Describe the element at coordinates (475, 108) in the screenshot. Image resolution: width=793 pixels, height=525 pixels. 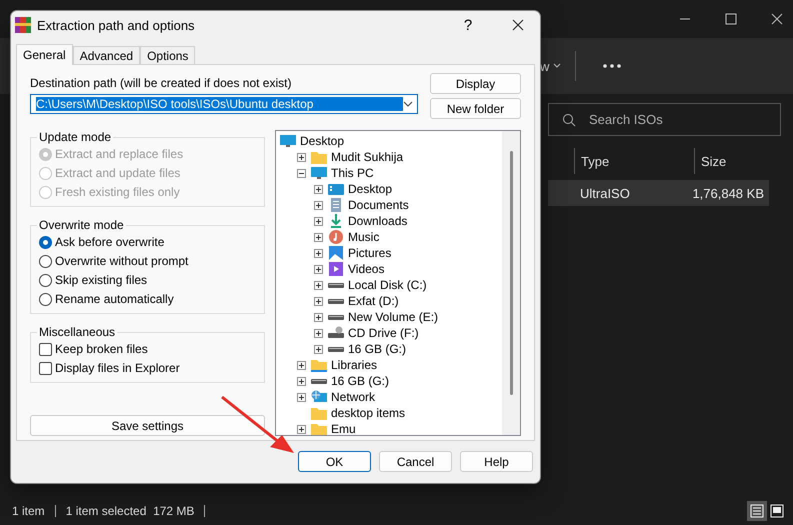
I see `side-button: New folder` at that location.